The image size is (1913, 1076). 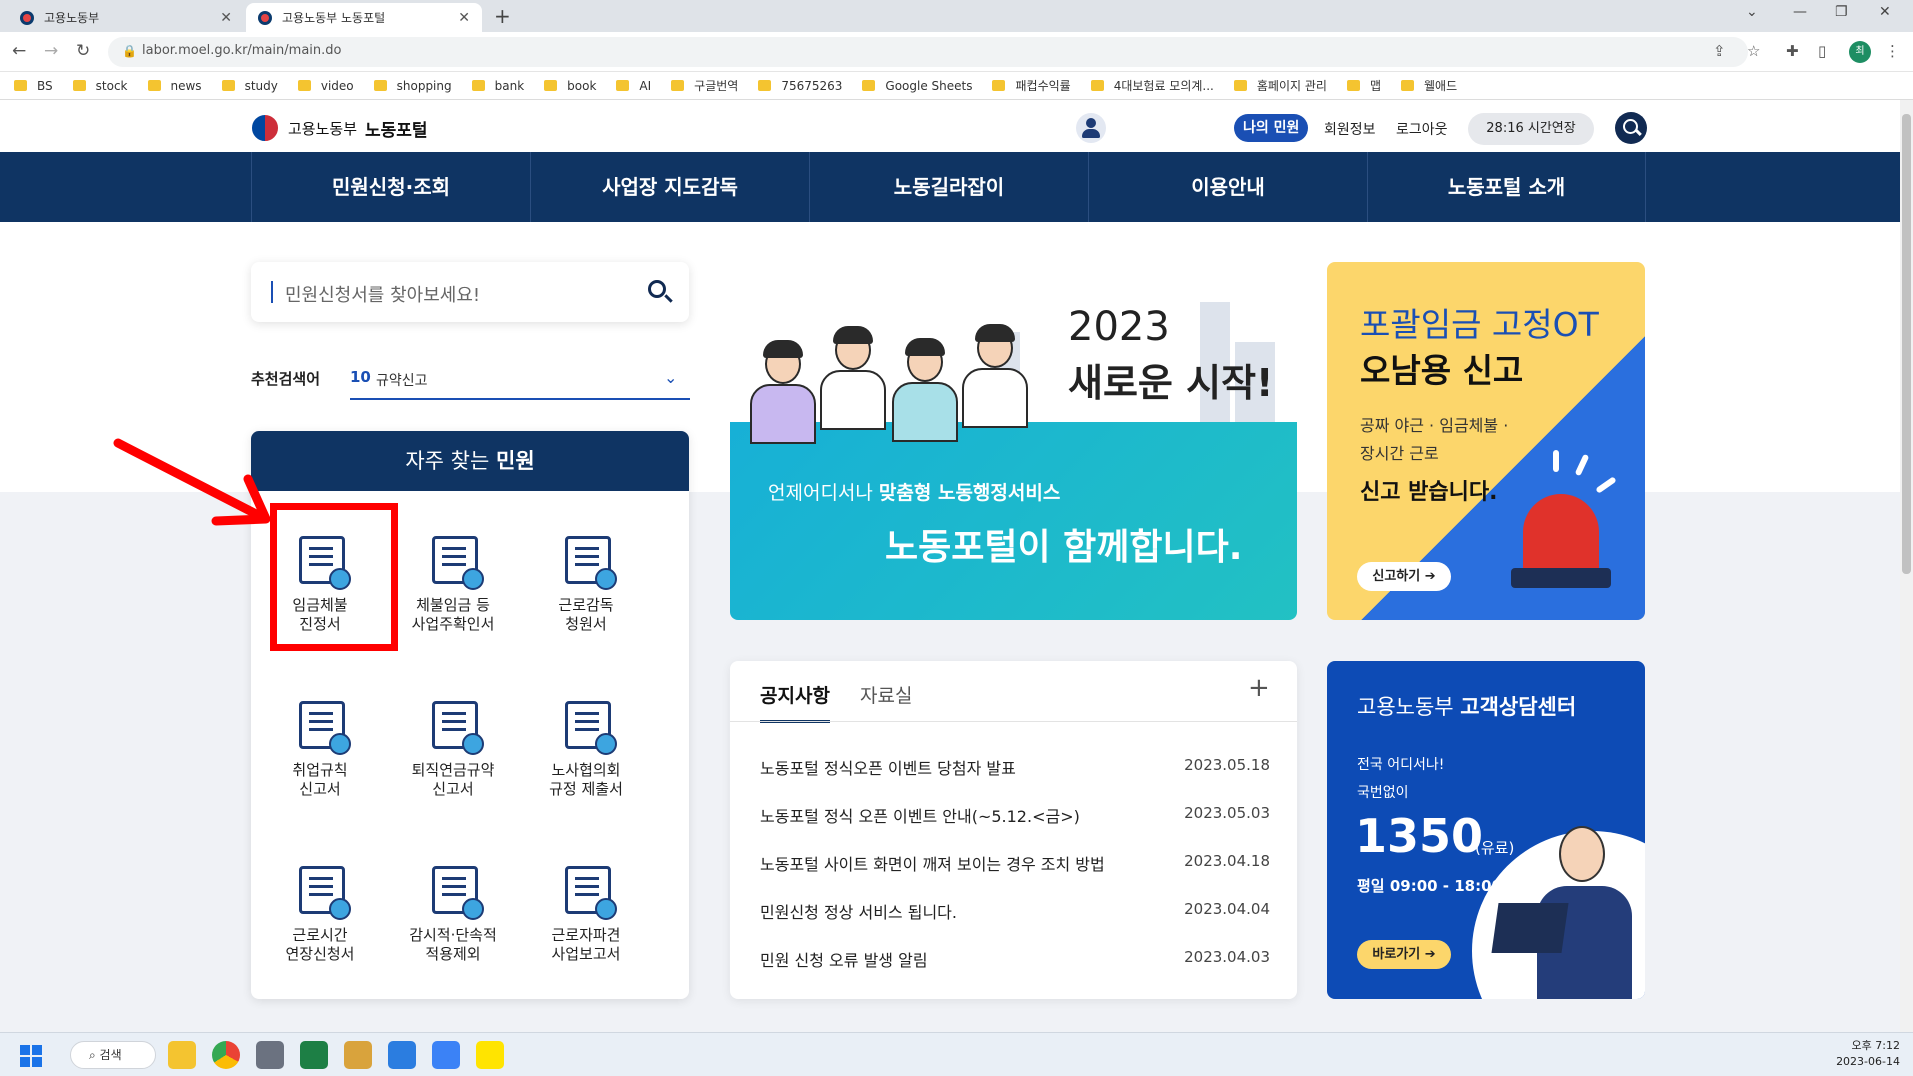 I want to click on side-panel-icon: ▯, so click(x=1822, y=51).